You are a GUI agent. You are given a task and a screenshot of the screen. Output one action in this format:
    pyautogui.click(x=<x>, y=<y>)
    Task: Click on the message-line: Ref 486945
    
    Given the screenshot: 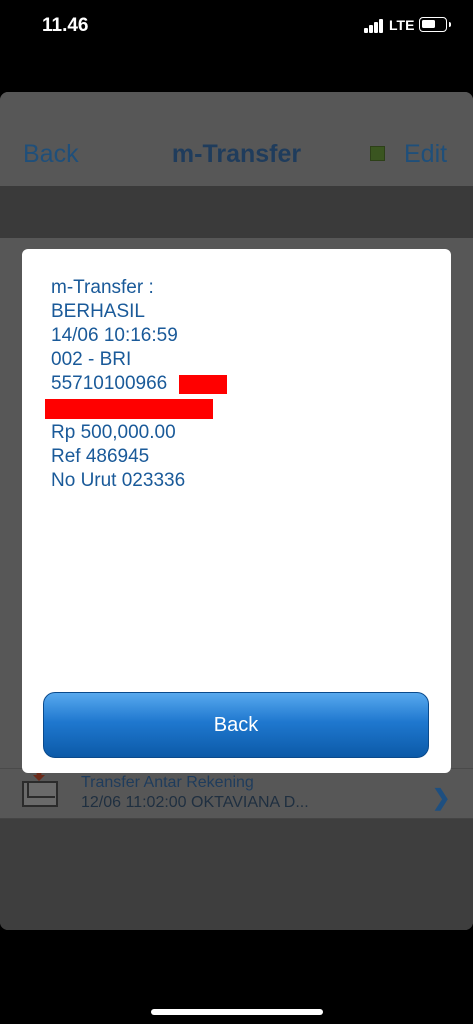 What is the action you would take?
    pyautogui.click(x=100, y=456)
    